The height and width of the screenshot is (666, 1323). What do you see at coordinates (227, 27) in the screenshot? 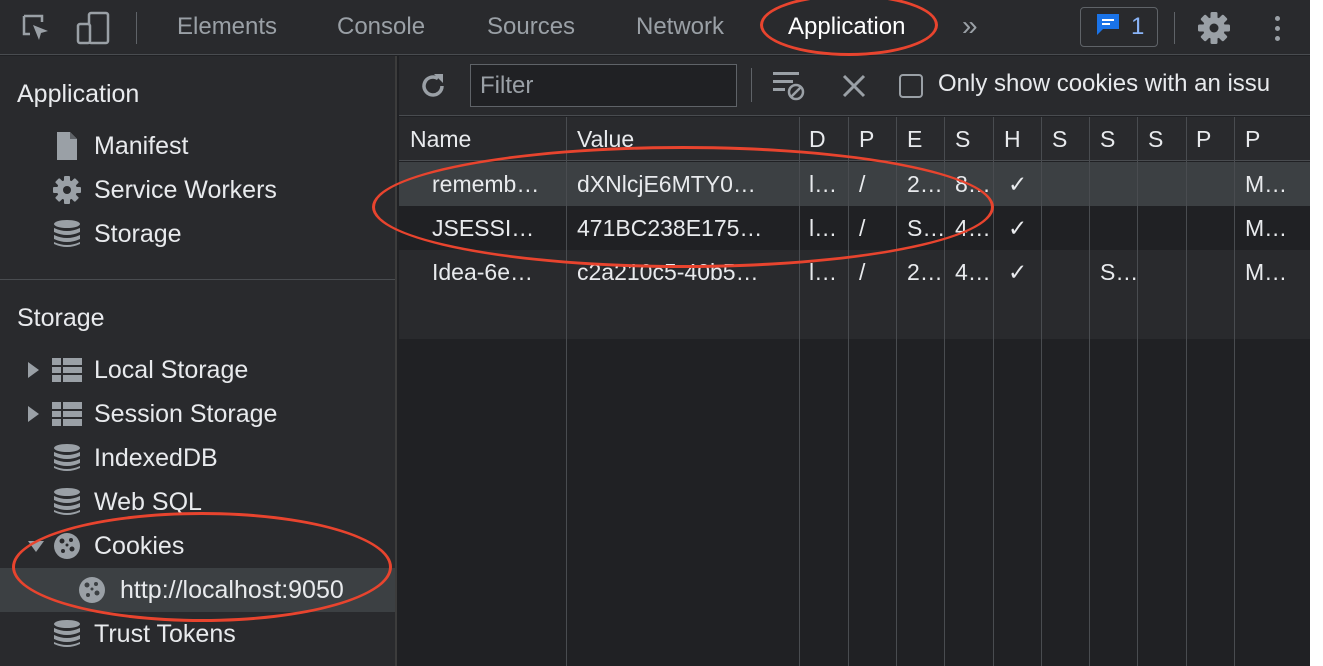
I see `tab-elements: Elements` at bounding box center [227, 27].